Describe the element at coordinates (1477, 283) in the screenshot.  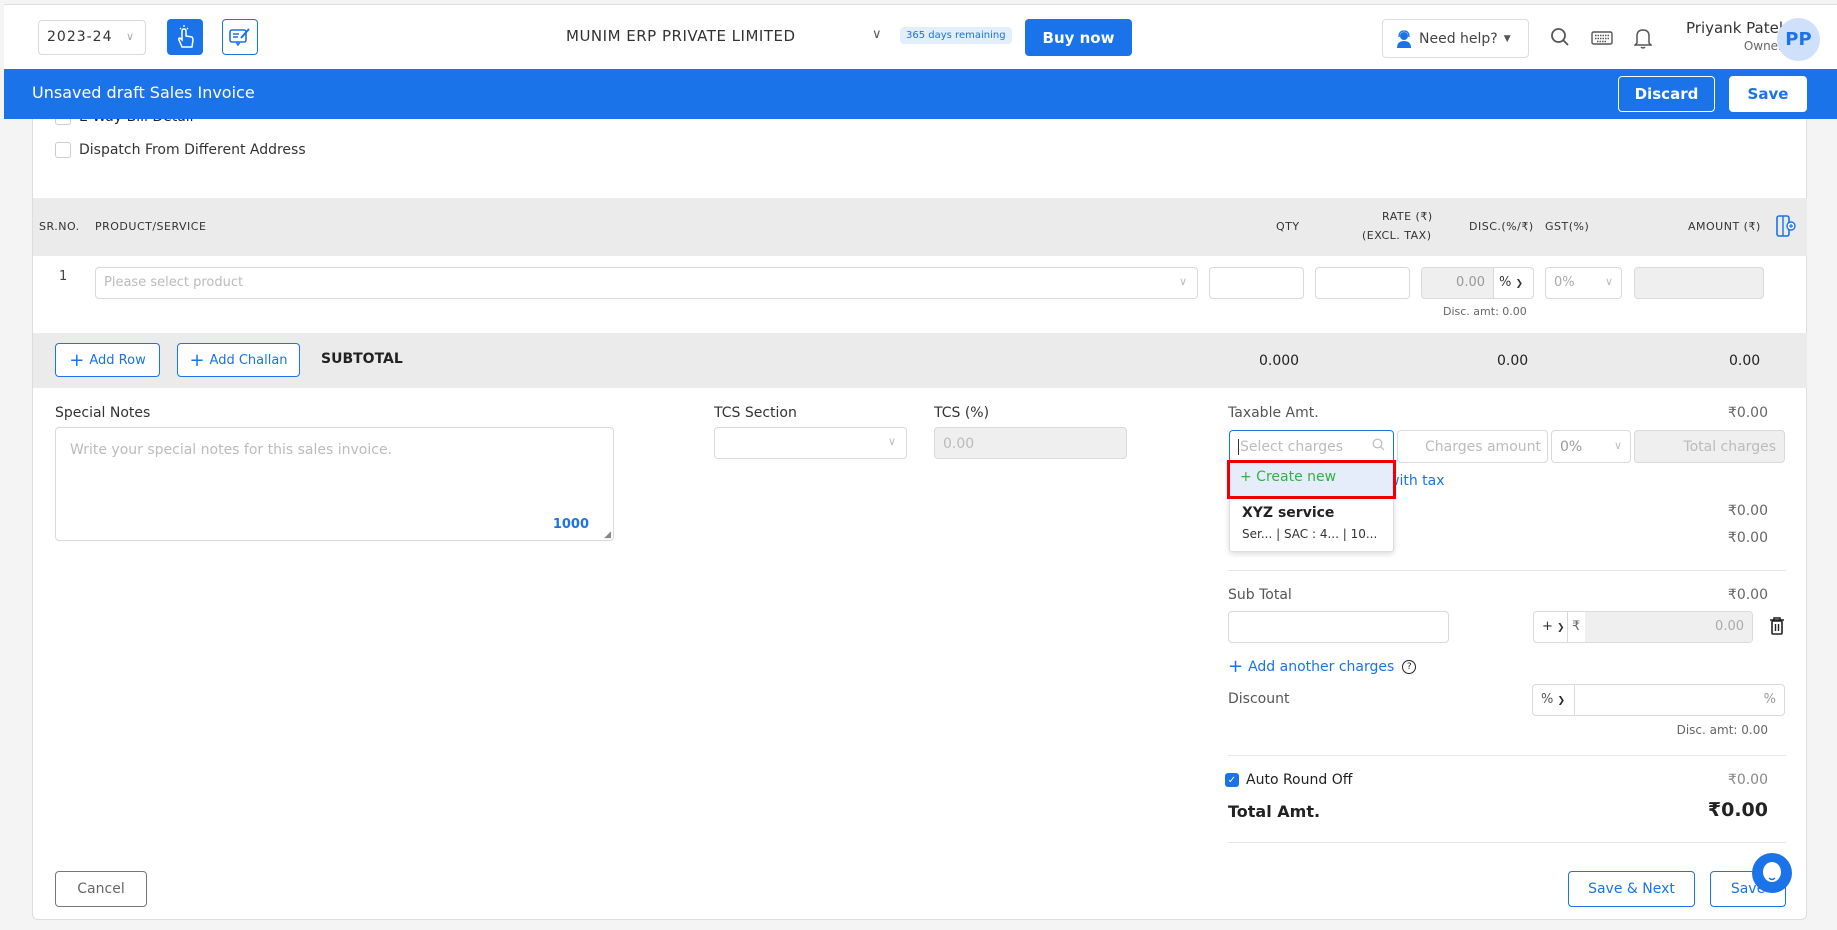
I see `discount-input: 0.00 % ❯` at that location.